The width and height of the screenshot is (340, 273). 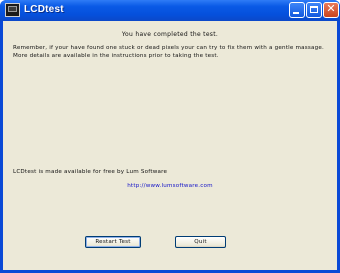 I want to click on app-icon, so click(x=12, y=10).